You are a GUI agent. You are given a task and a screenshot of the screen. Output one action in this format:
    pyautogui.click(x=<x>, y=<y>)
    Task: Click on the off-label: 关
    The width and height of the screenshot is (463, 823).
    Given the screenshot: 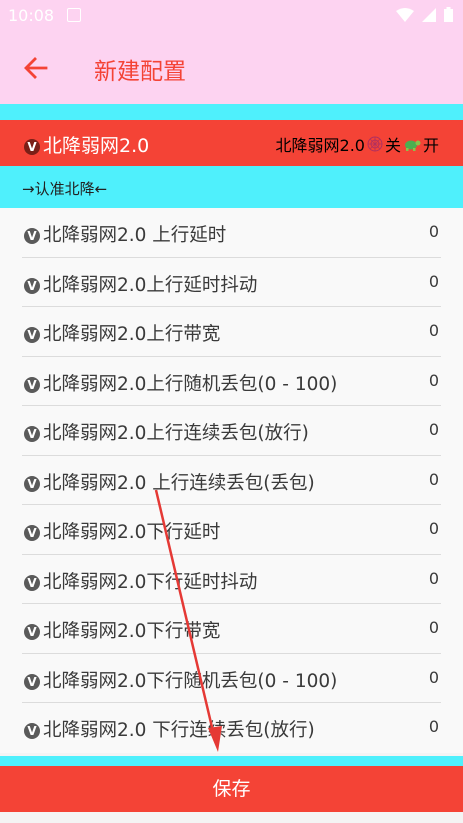 What is the action you would take?
    pyautogui.click(x=393, y=144)
    